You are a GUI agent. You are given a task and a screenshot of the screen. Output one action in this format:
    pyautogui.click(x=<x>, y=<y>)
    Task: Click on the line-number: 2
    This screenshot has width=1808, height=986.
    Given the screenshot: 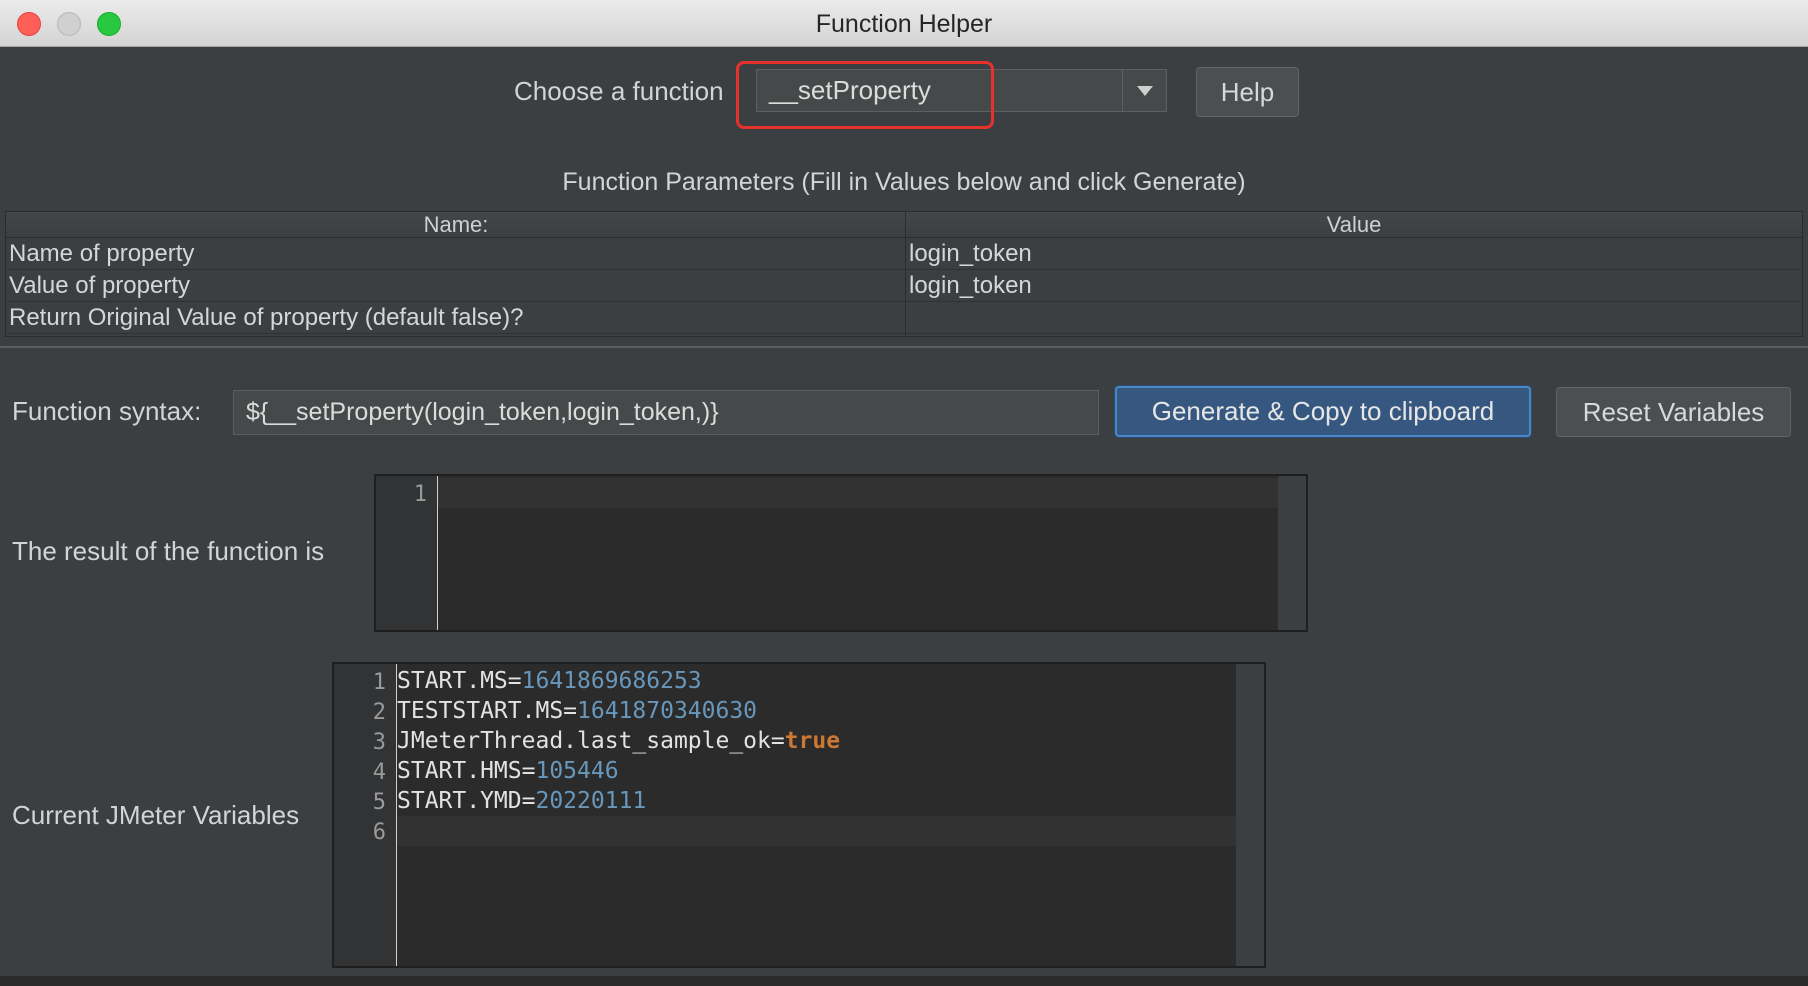 What is the action you would take?
    pyautogui.click(x=379, y=712)
    